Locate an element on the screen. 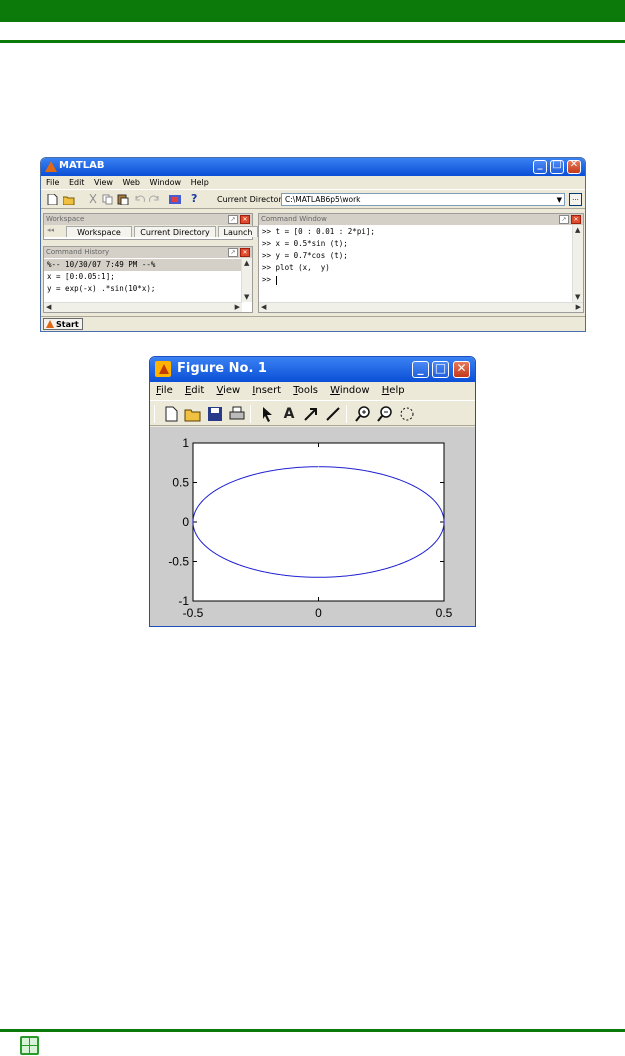 The height and width of the screenshot is (1056, 625). top-divider is located at coordinates (312, 41).